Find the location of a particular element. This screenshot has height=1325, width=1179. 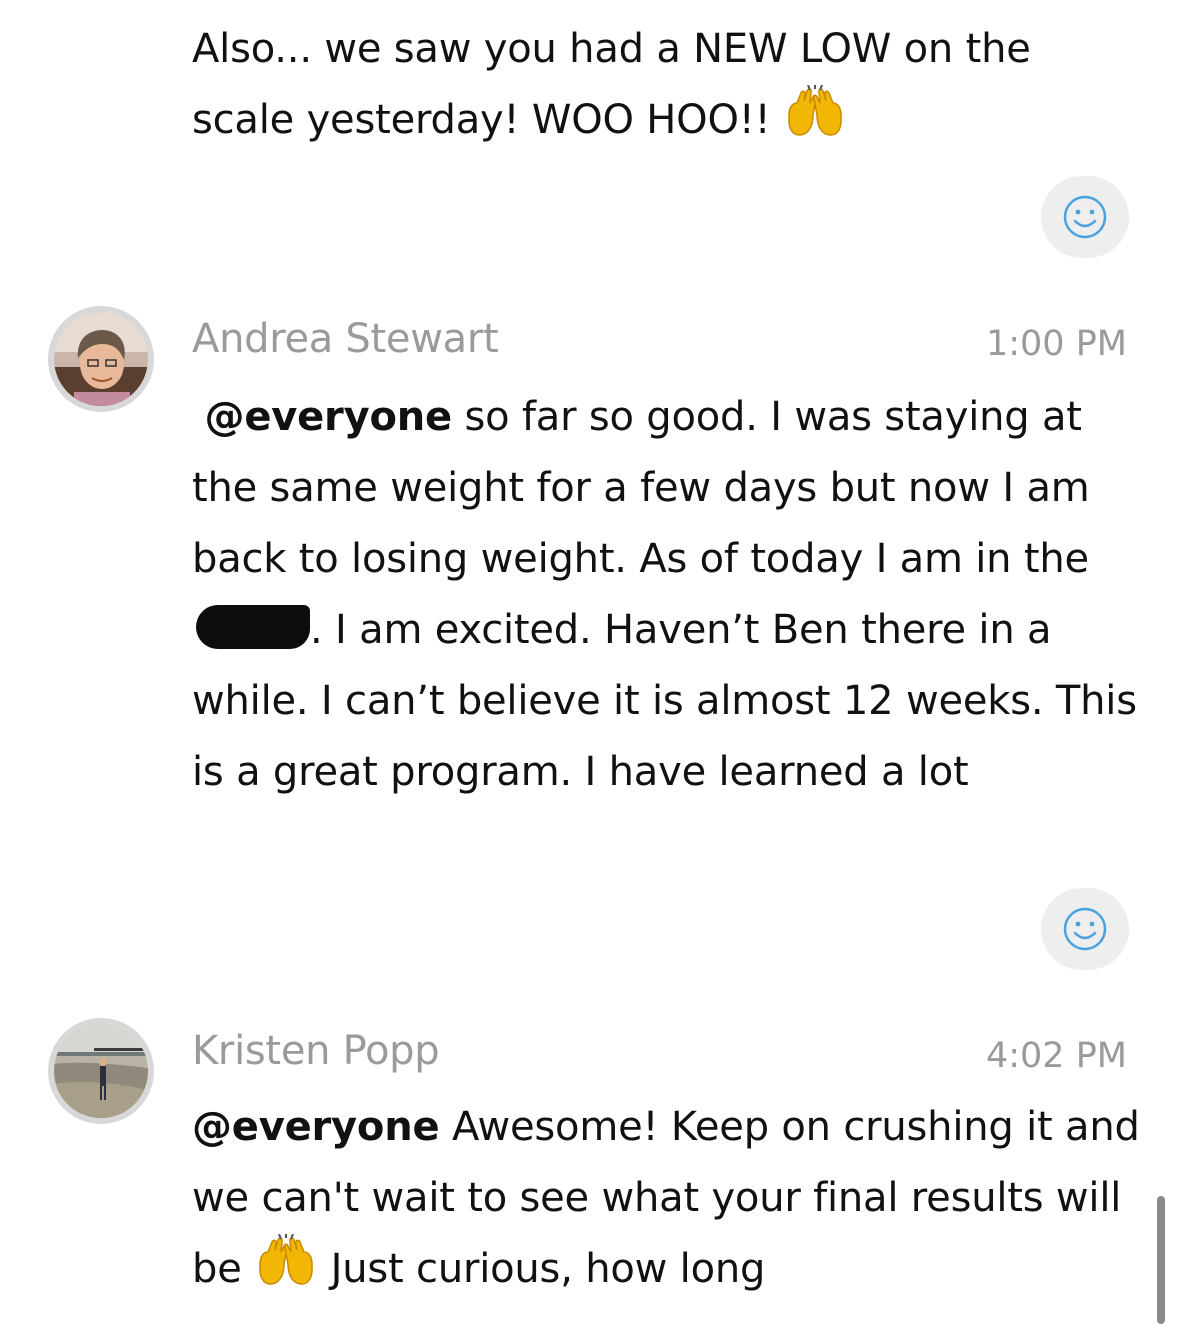

message-timestamp: 4:02 PM is located at coordinates (1056, 1056).